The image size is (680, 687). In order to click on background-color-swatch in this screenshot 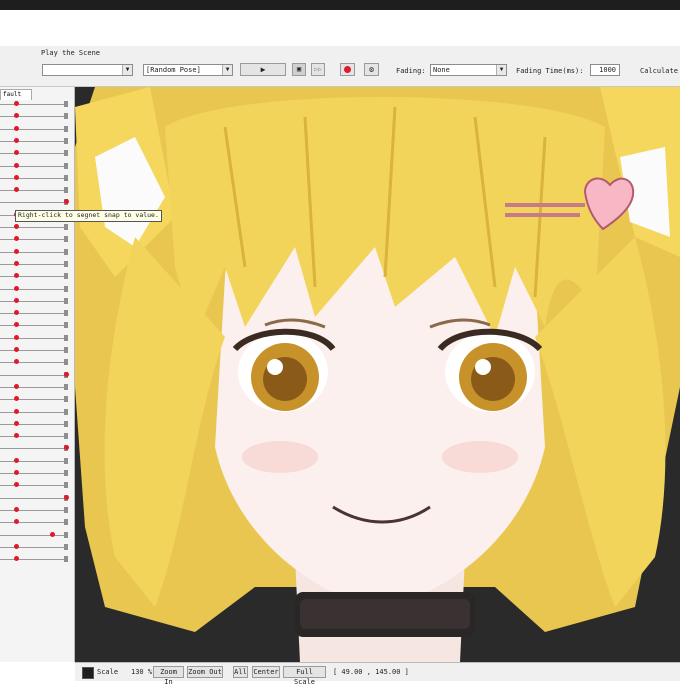, I will do `click(88, 673)`.